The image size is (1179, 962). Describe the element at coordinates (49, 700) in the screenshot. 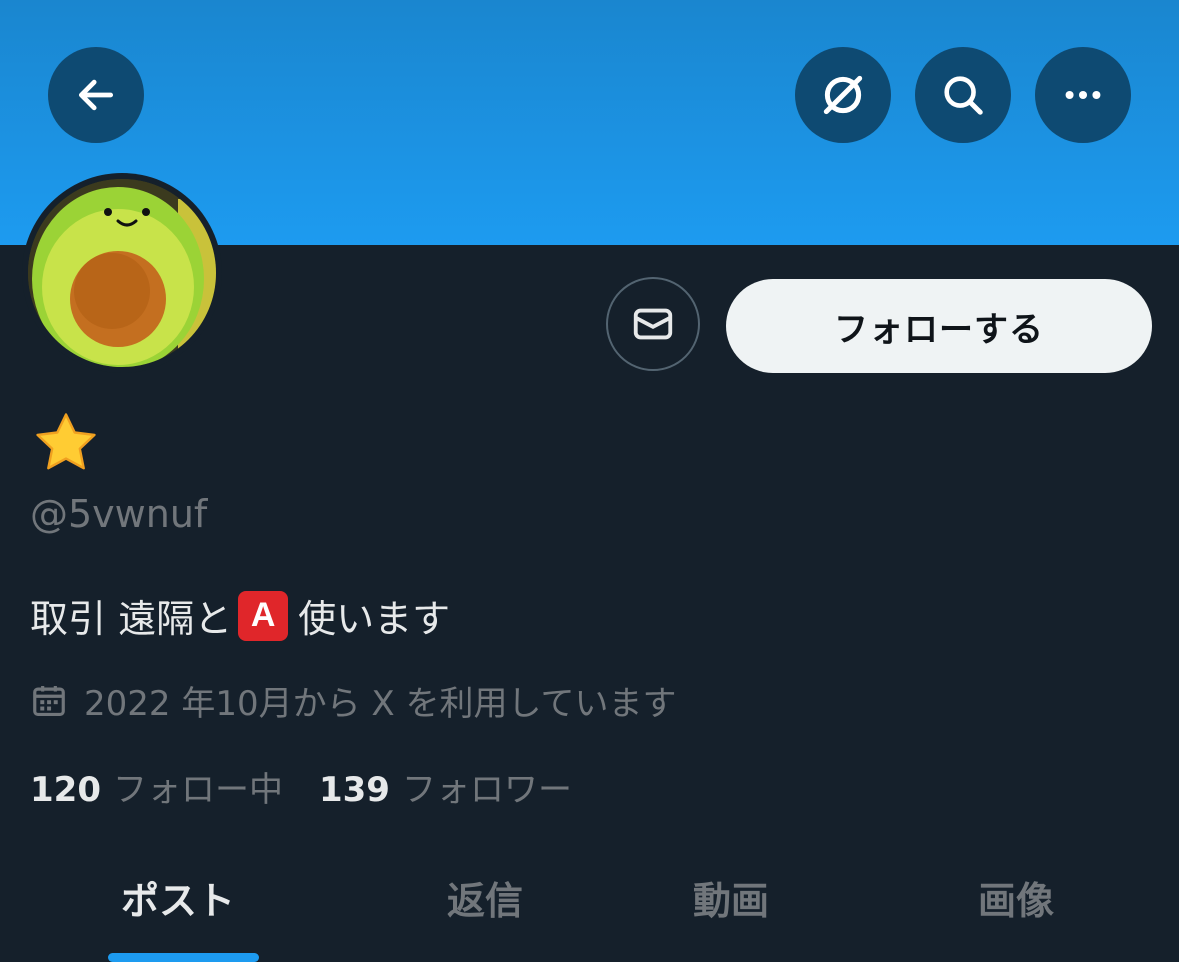

I see `calendar-icon` at that location.